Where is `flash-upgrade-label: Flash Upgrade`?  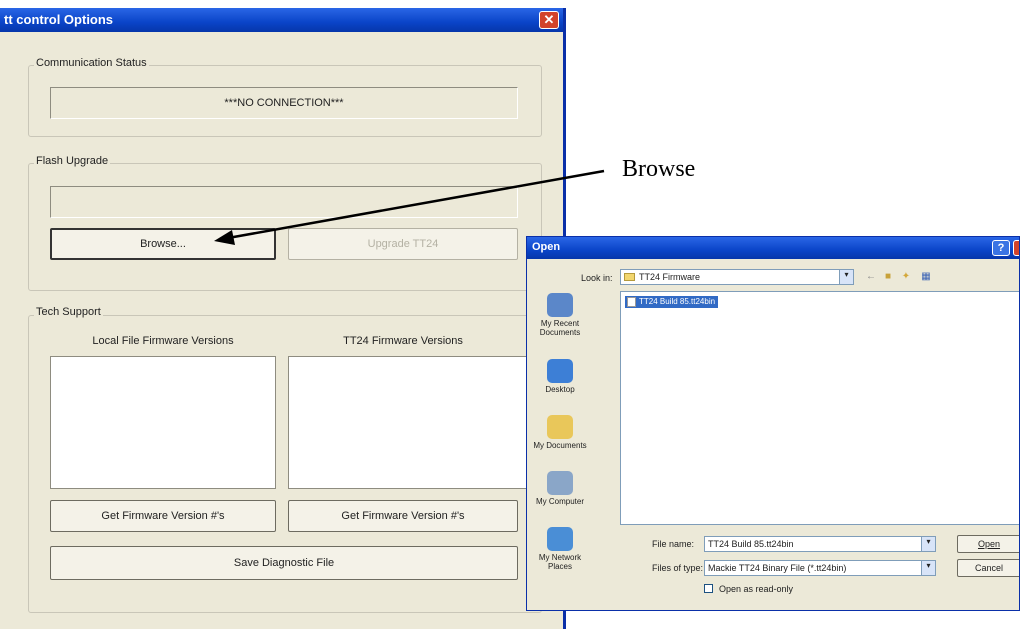
flash-upgrade-label: Flash Upgrade is located at coordinates (72, 161).